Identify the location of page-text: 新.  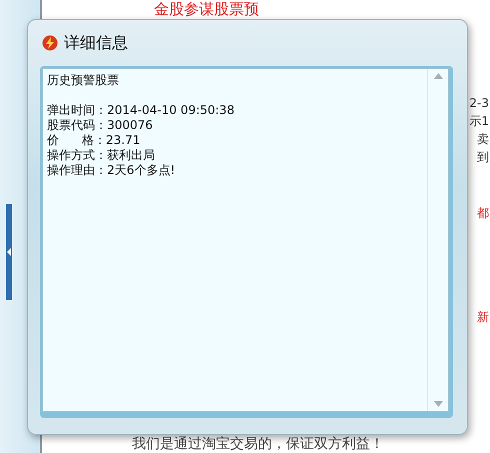
(483, 317).